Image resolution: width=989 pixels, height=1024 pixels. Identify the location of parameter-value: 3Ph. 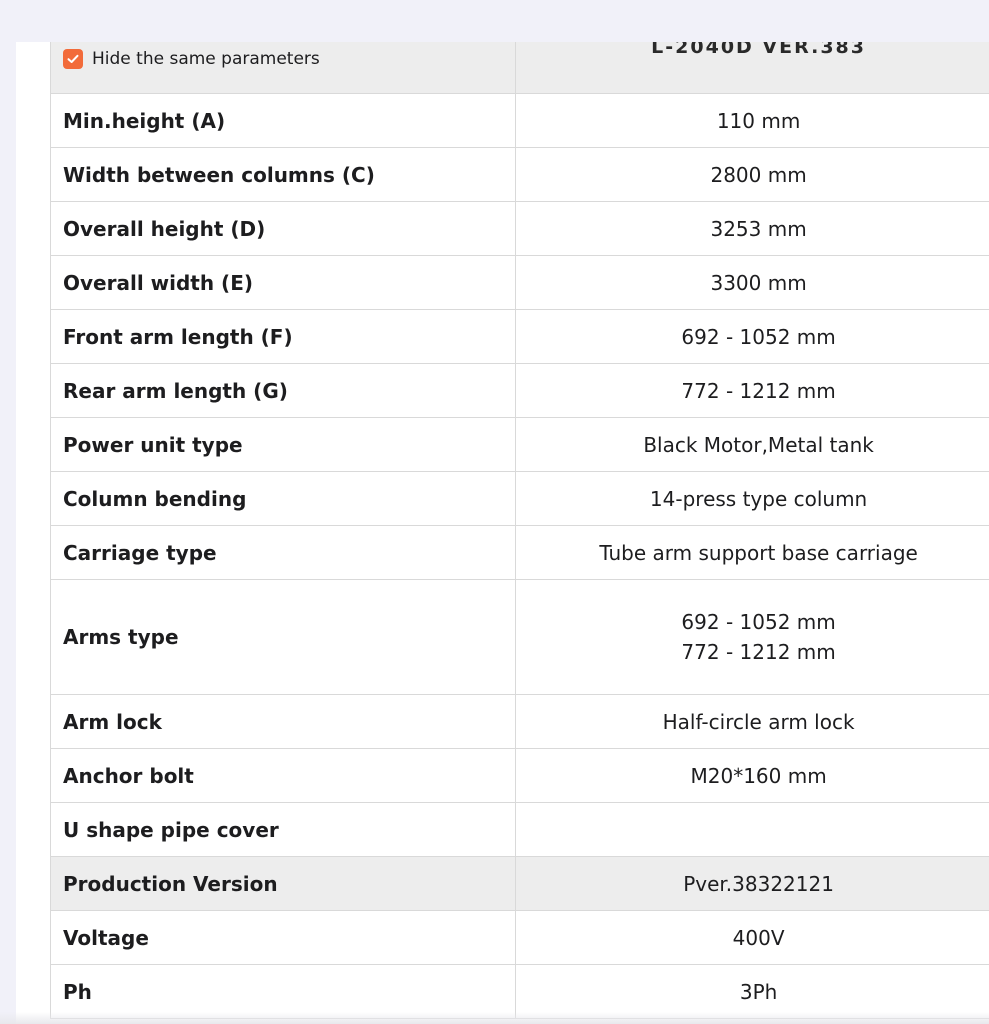
(752, 991).